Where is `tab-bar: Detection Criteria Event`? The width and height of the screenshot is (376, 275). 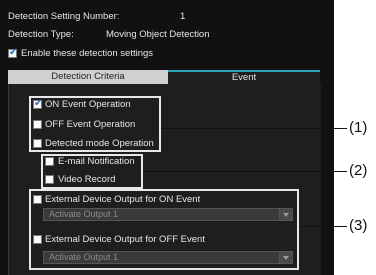 tab-bar: Detection Criteria Event is located at coordinates (164, 77).